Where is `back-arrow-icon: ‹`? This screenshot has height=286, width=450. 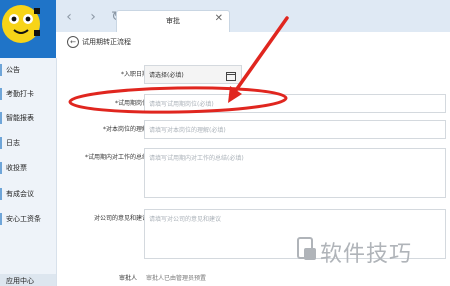
back-arrow-icon: ‹ is located at coordinates (69, 17).